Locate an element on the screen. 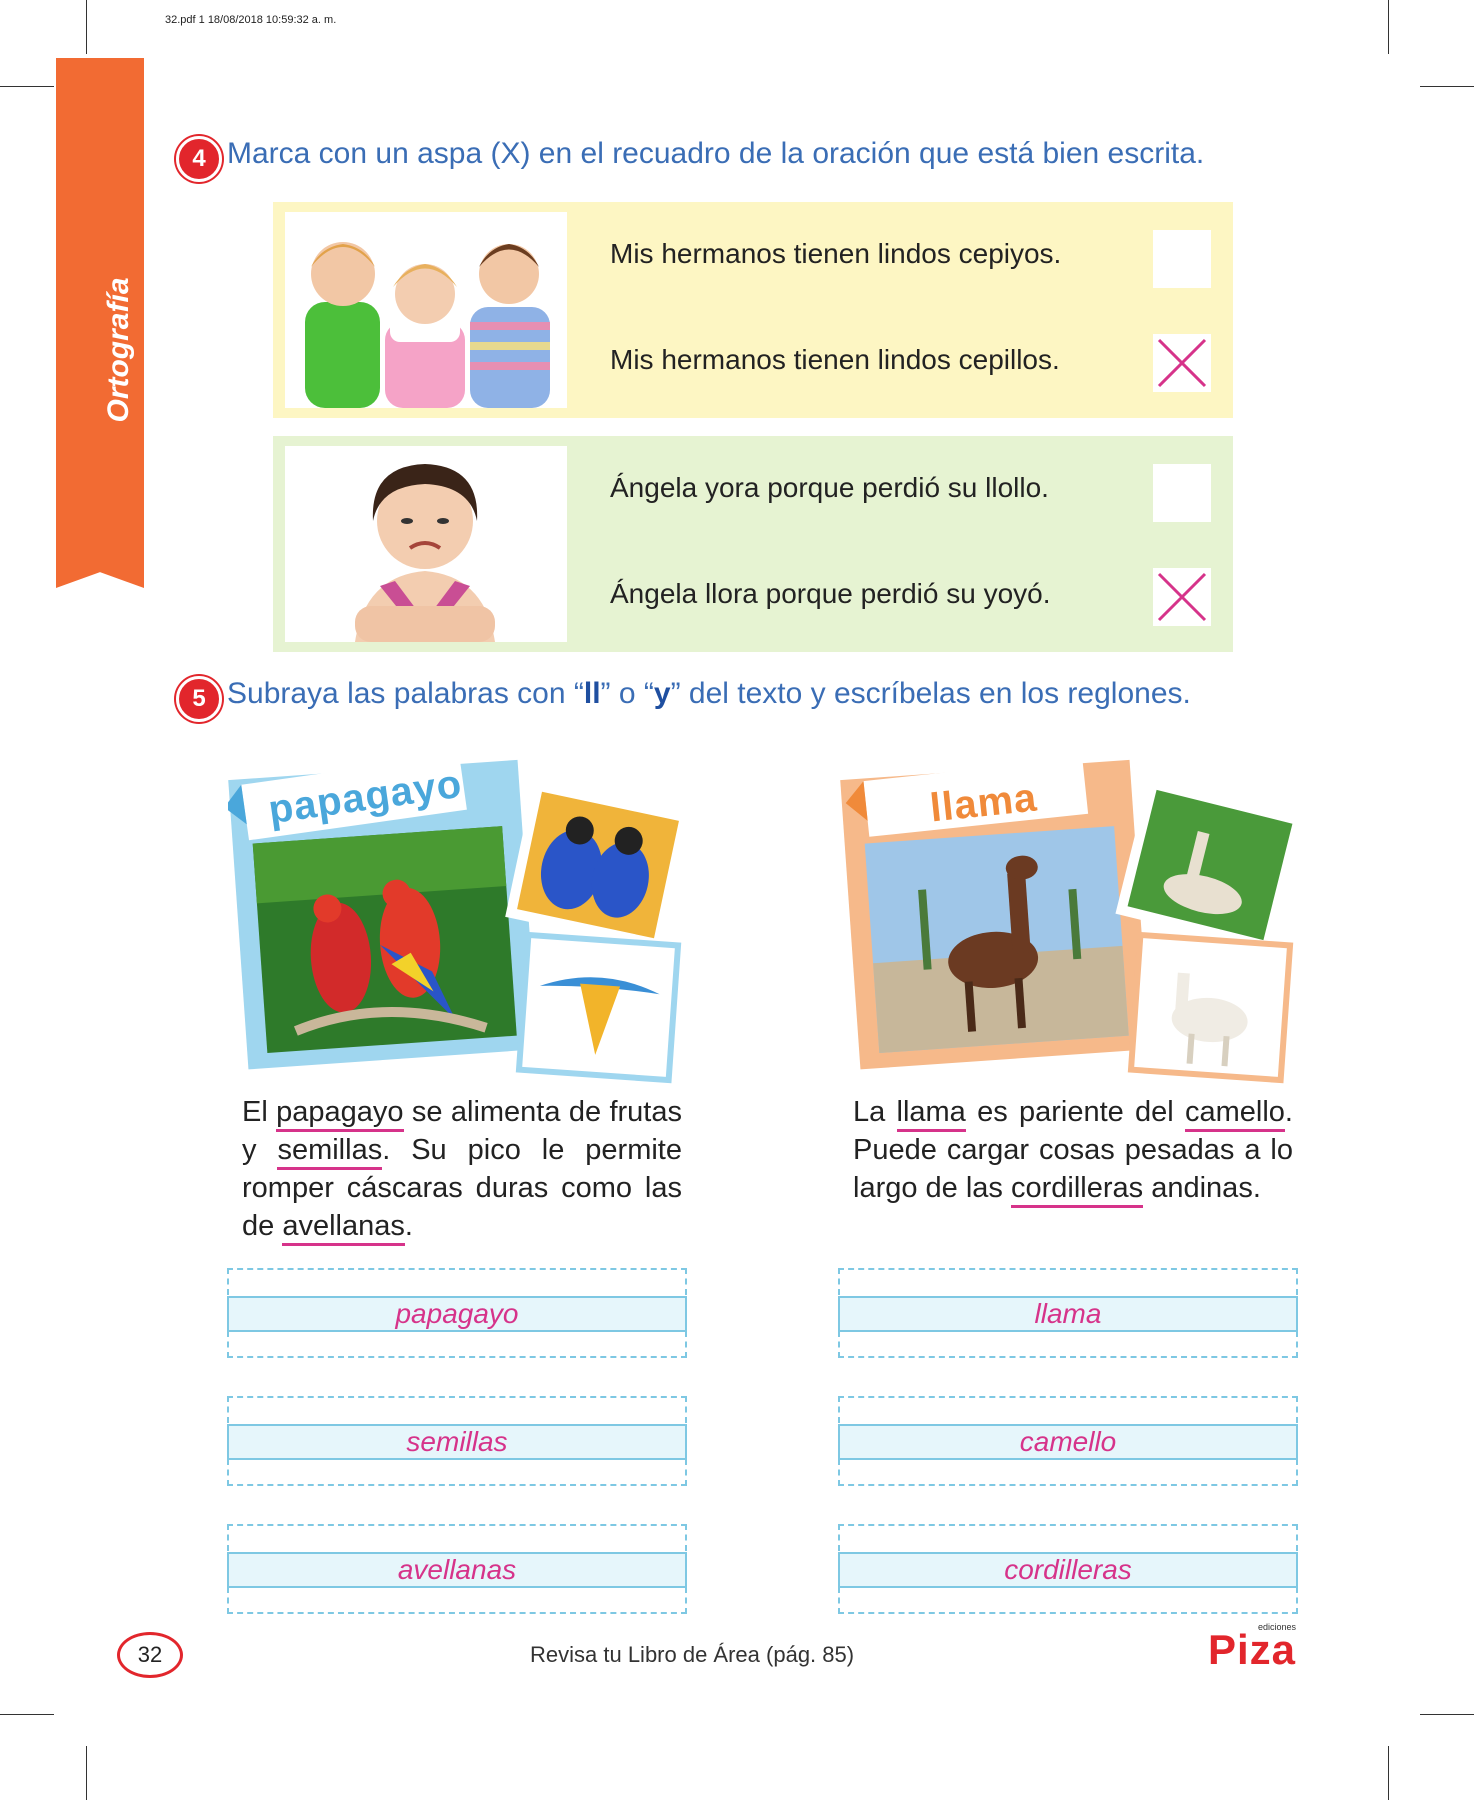 Image resolution: width=1474 pixels, height=1800 pixels. llama-photo-collage: llama is located at coordinates (1075, 912).